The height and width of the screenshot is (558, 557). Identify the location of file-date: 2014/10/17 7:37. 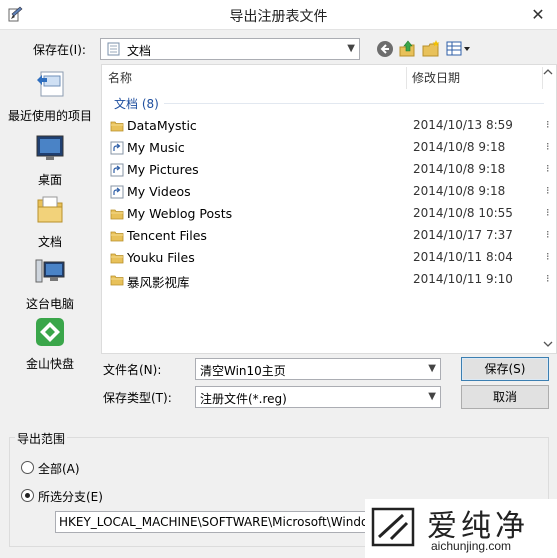
(463, 235).